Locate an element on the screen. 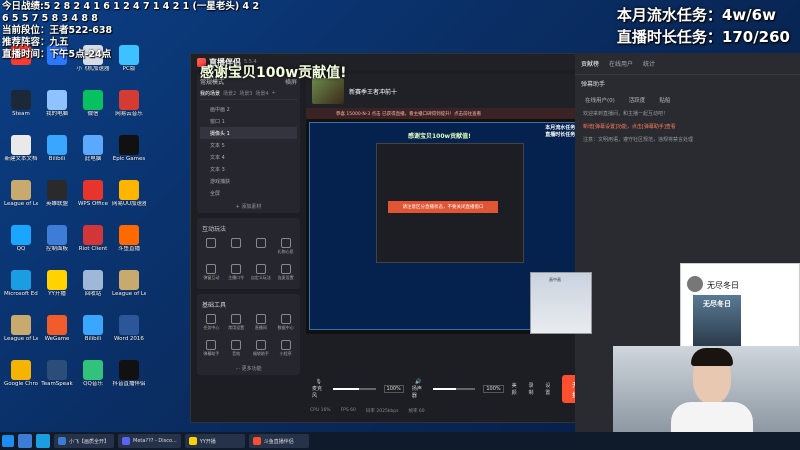 The image size is (800, 450). taskbar-edge-icon is located at coordinates (43, 441).